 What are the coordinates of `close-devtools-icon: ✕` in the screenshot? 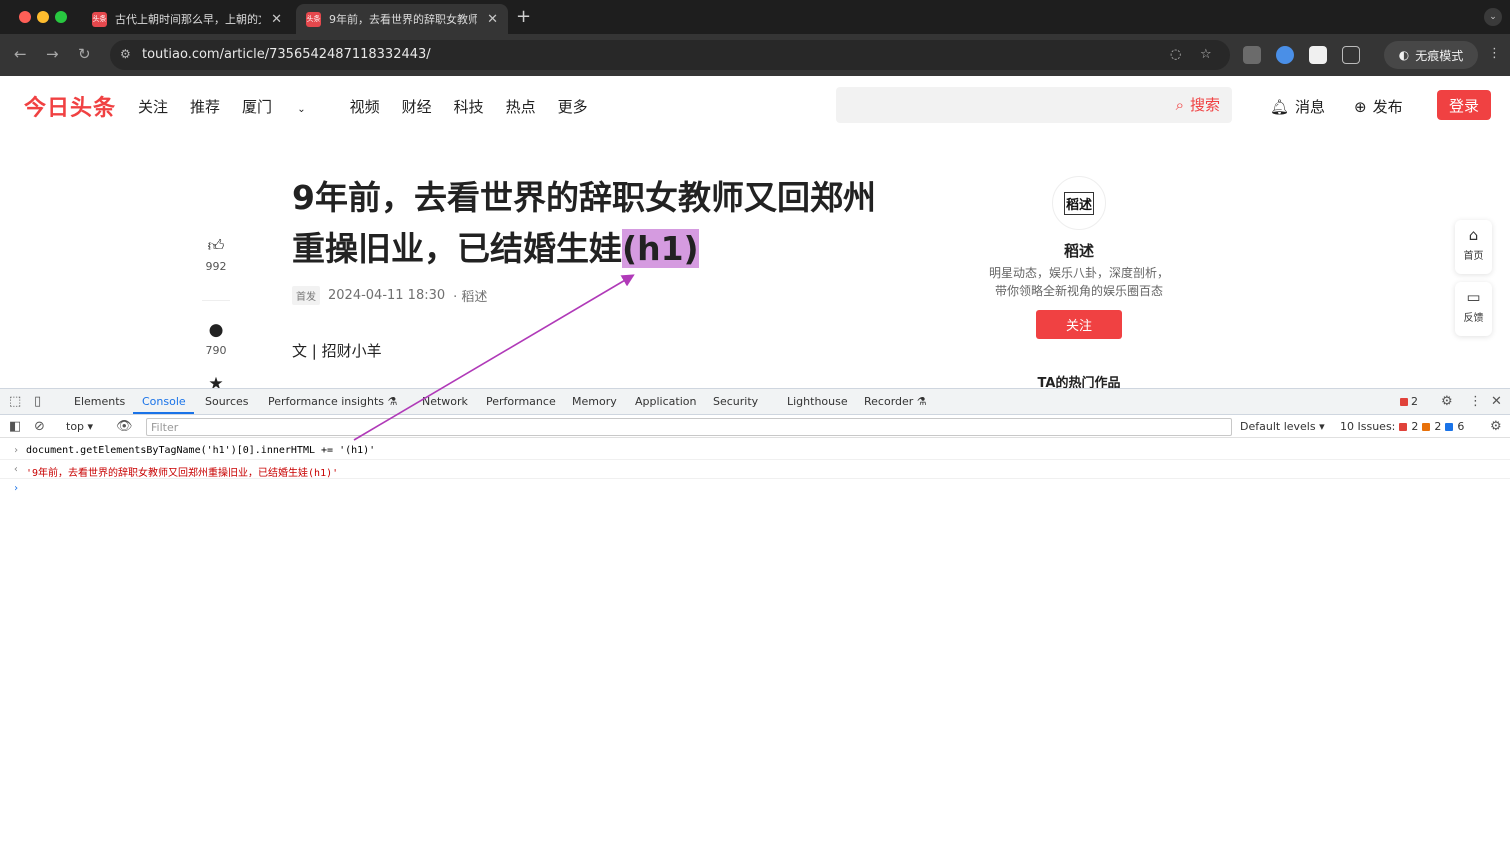 It's located at (1496, 401).